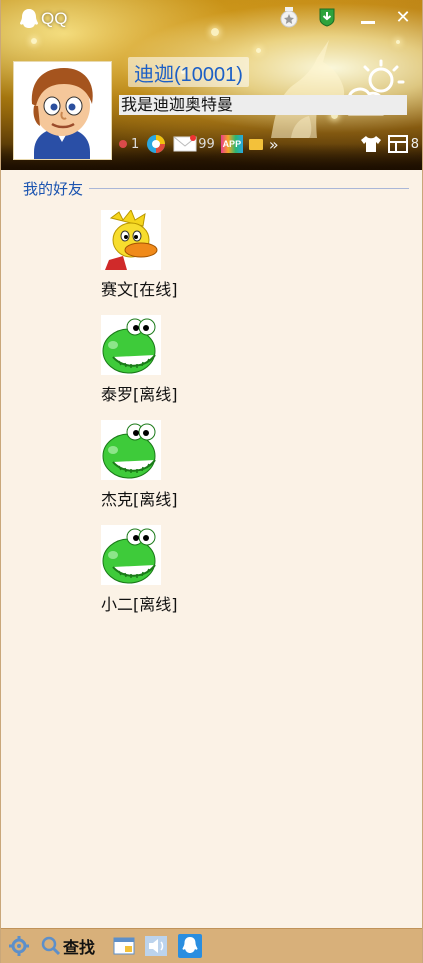 The height and width of the screenshot is (963, 423). I want to click on qq-logo: QQ, so click(43, 19).